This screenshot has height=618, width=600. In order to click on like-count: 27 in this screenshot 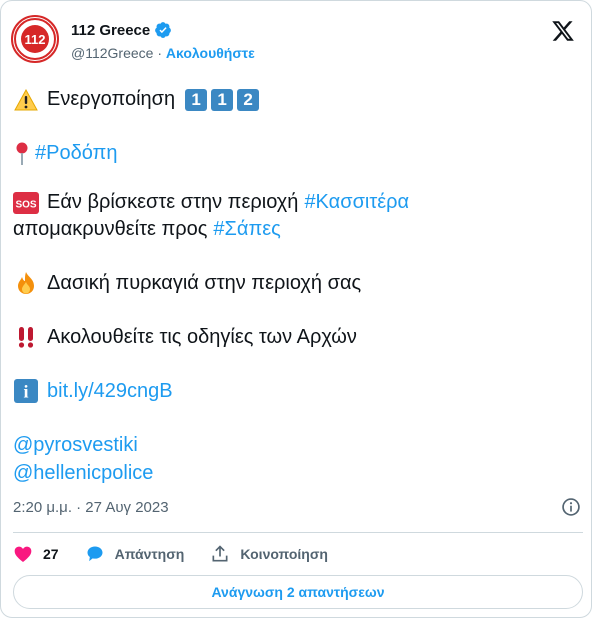, I will do `click(51, 554)`.